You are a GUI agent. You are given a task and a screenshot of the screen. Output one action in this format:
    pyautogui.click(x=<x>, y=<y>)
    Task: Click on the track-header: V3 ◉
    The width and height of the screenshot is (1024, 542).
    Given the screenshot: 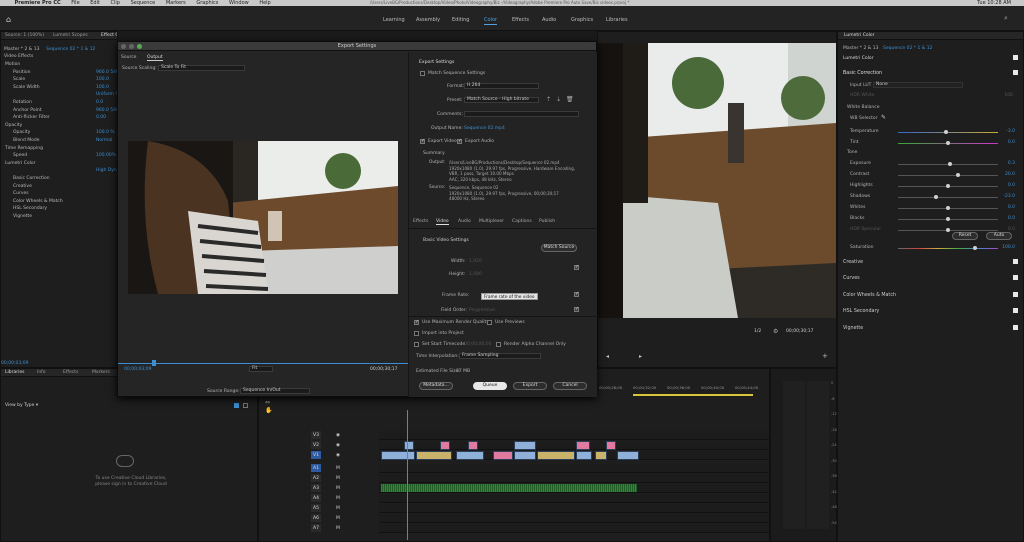 What is the action you would take?
    pyautogui.click(x=331, y=435)
    